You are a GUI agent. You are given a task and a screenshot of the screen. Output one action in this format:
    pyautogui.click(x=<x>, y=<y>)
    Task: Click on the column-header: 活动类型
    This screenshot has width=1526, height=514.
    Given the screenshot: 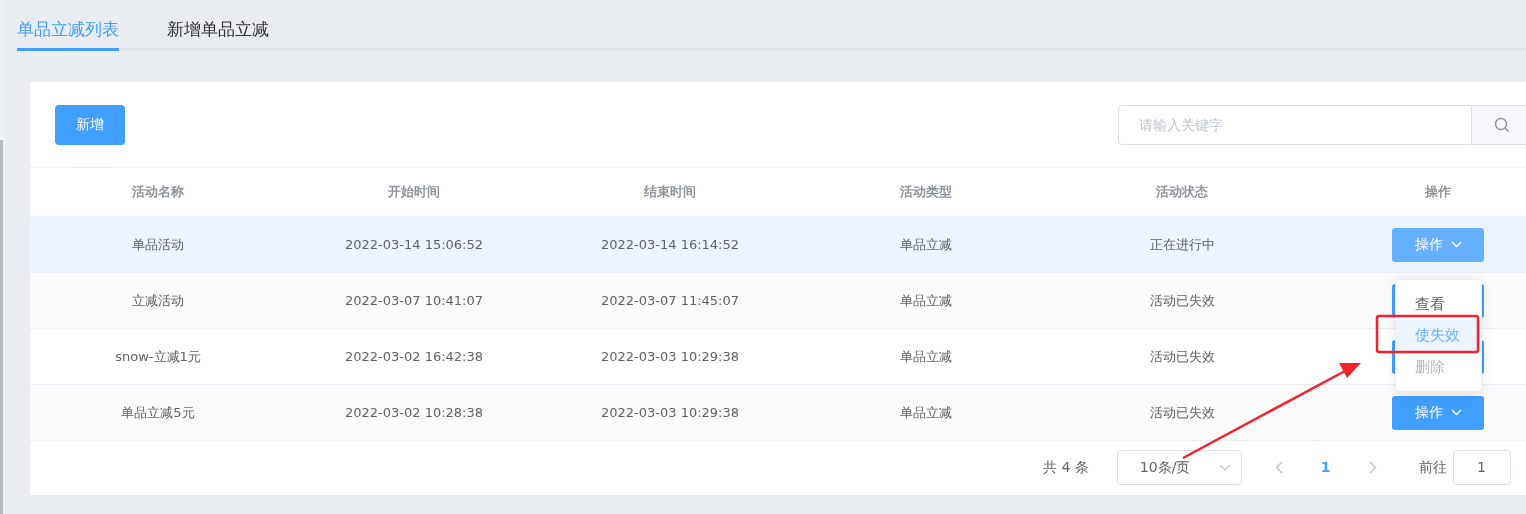 What is the action you would take?
    pyautogui.click(x=926, y=192)
    